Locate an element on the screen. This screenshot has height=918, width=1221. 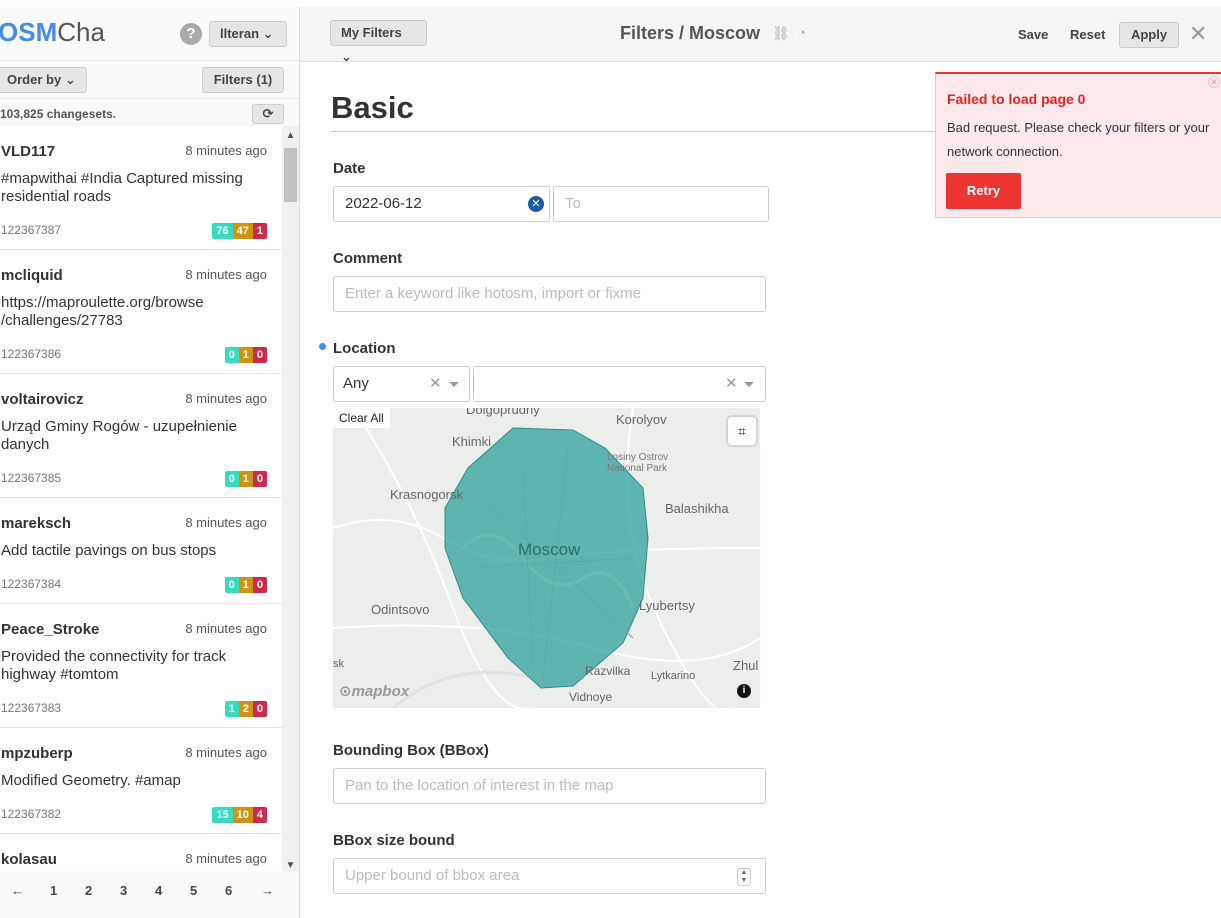
date-to-input: To is located at coordinates (661, 204).